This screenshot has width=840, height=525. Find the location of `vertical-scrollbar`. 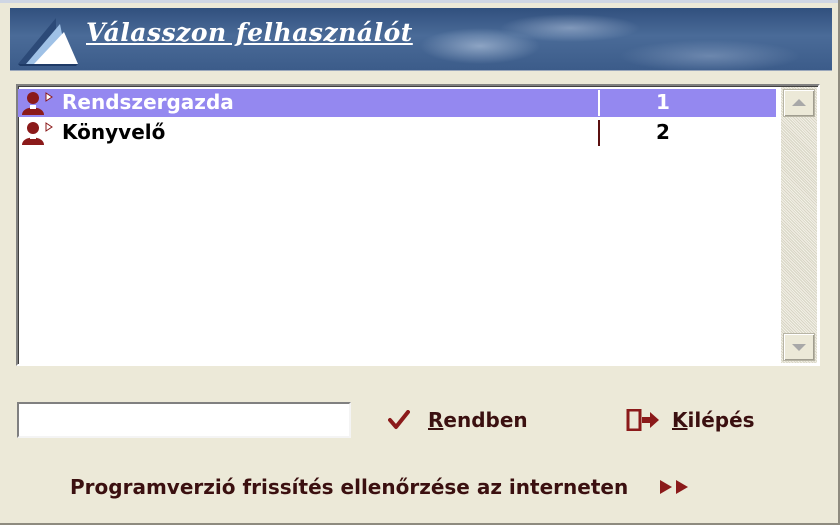

vertical-scrollbar is located at coordinates (799, 225).